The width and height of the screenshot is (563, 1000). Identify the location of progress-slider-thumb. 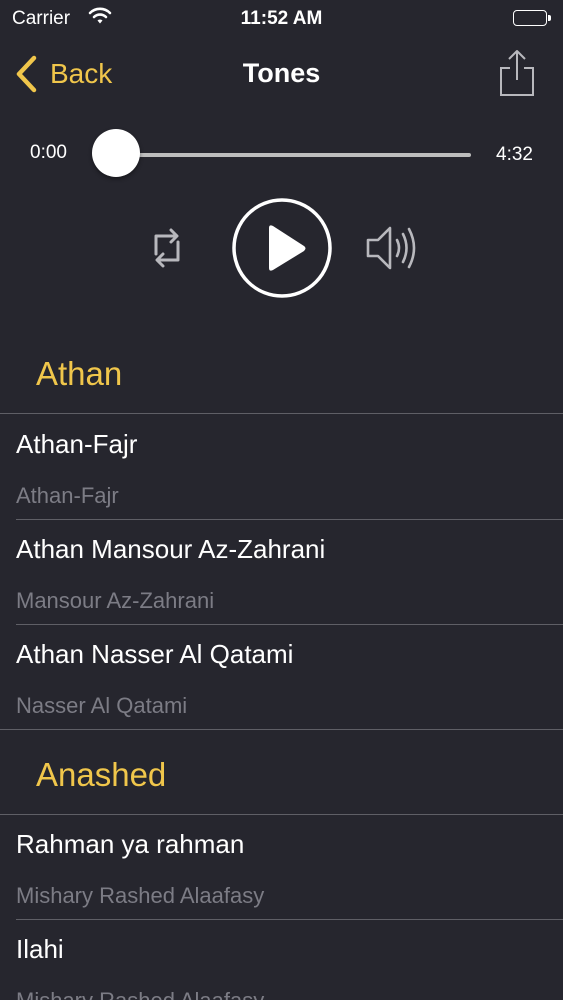
(116, 153).